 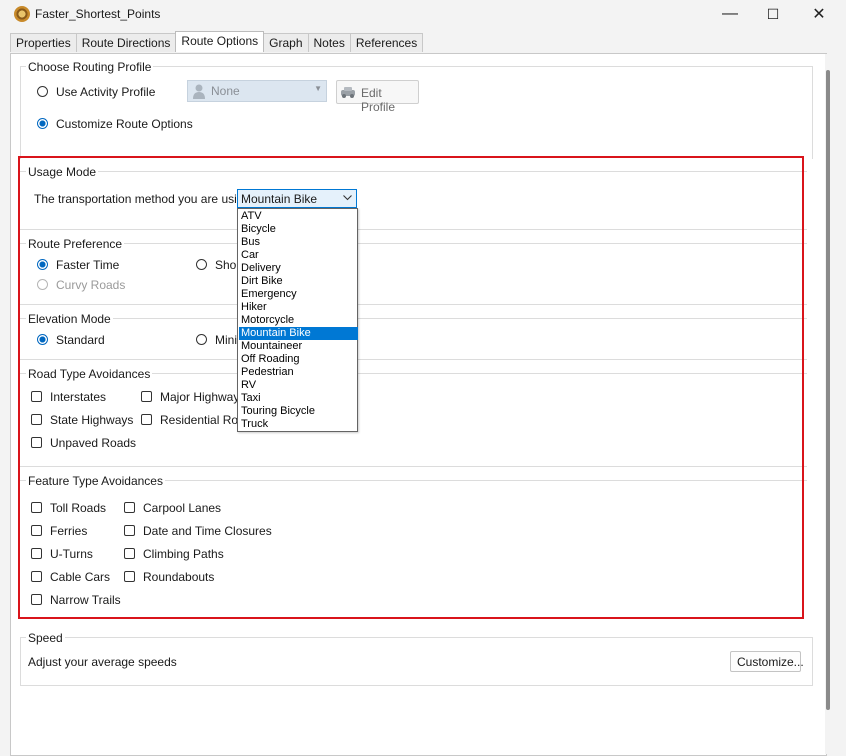 I want to click on transport-option-taxi: Taxi, so click(x=298, y=398).